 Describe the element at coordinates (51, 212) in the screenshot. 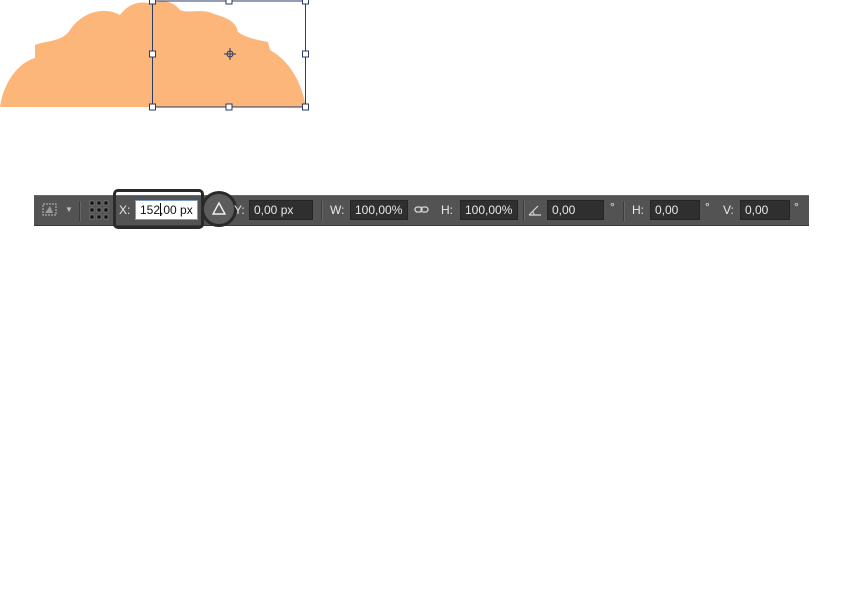

I see `transform-tool-icon` at that location.